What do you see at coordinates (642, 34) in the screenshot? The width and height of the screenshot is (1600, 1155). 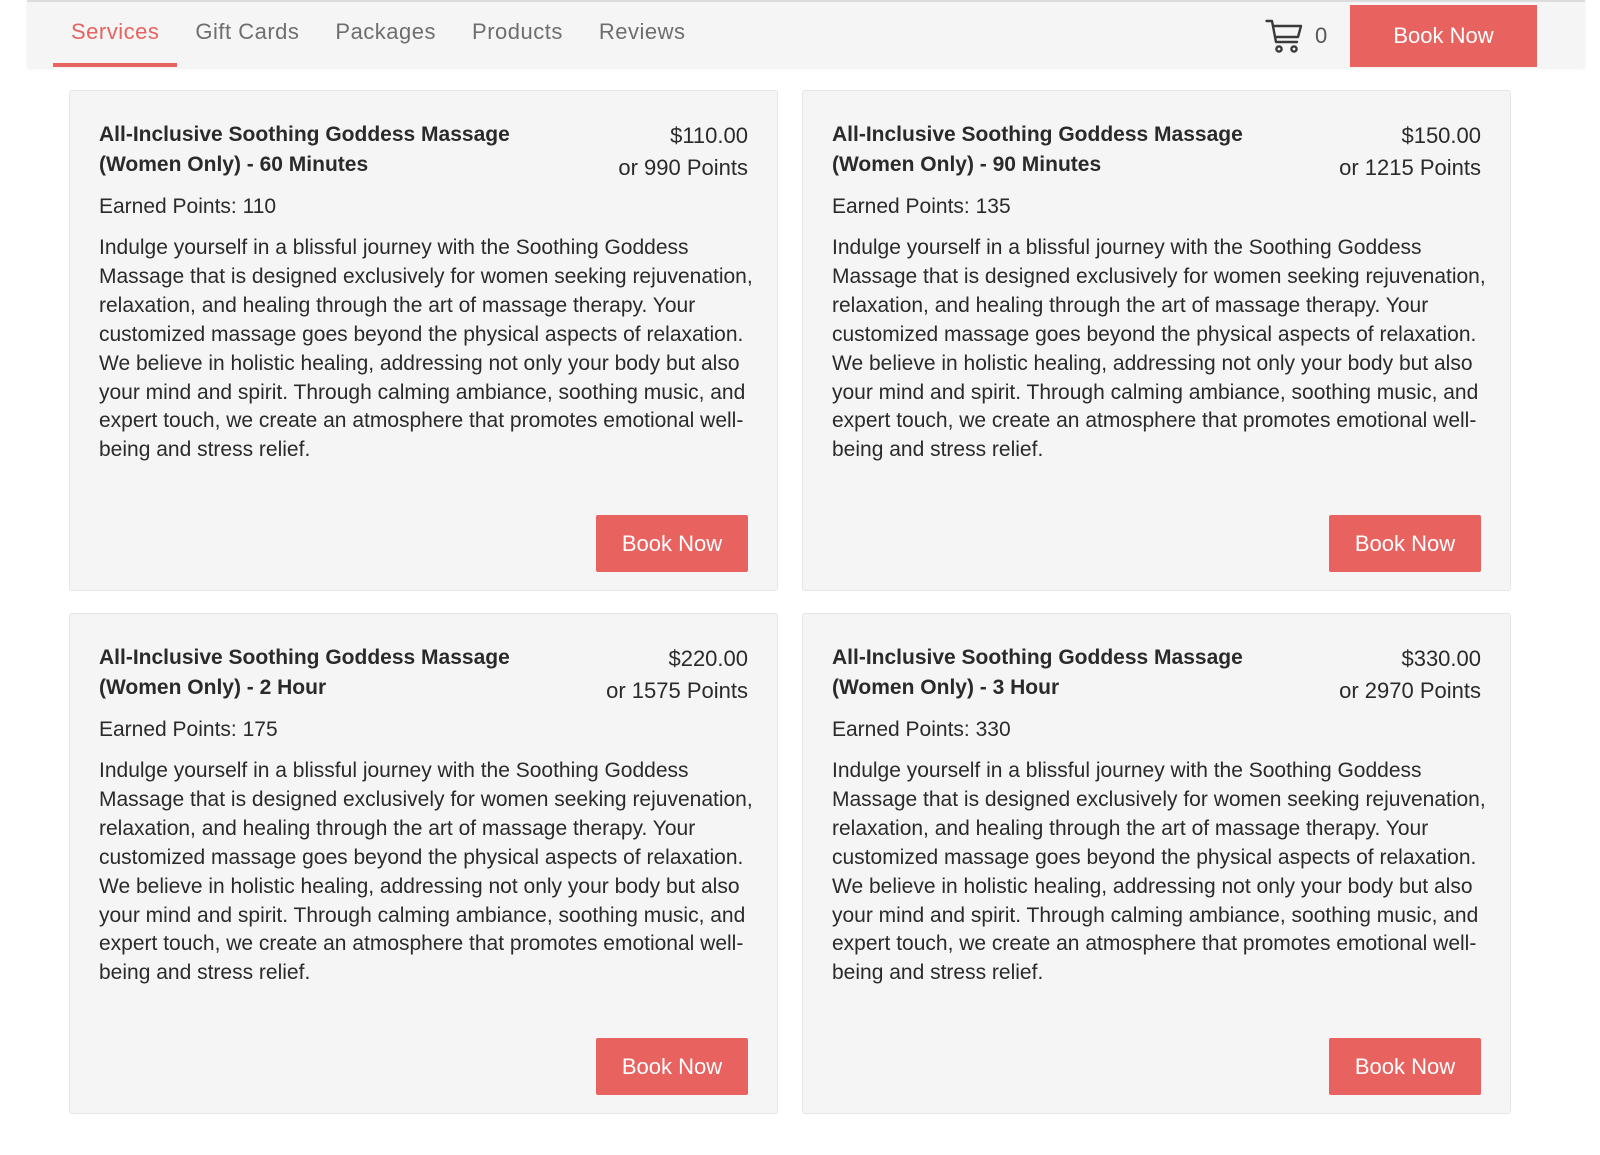 I see `tab-reviews: Reviews` at bounding box center [642, 34].